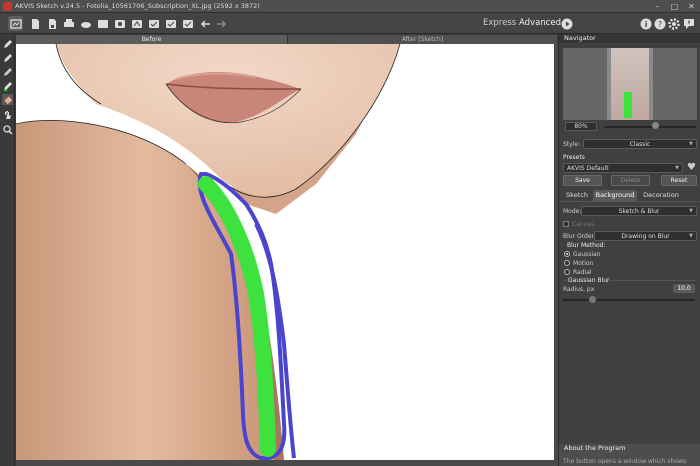 The image size is (700, 466). What do you see at coordinates (661, 195) in the screenshot?
I see `tab-decoration: Decoration` at bounding box center [661, 195].